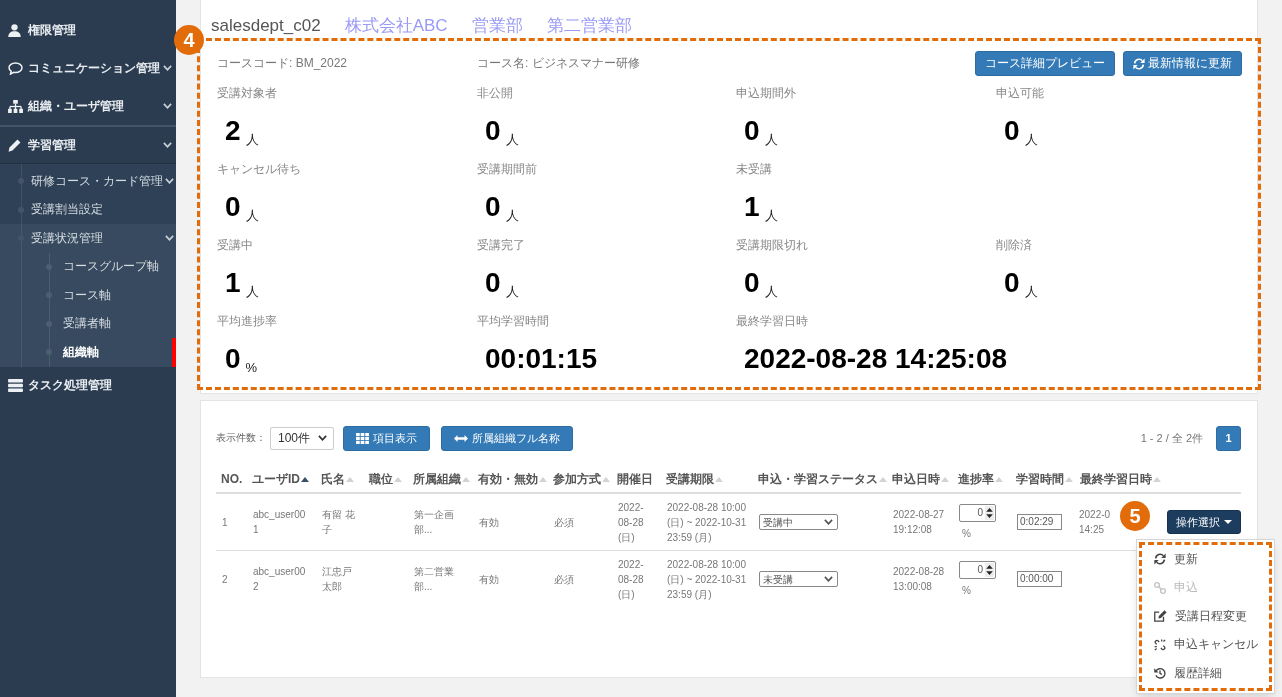 This screenshot has width=1282, height=697. What do you see at coordinates (1182, 63) in the screenshot?
I see `refresh-button: 最新情報に更新` at bounding box center [1182, 63].